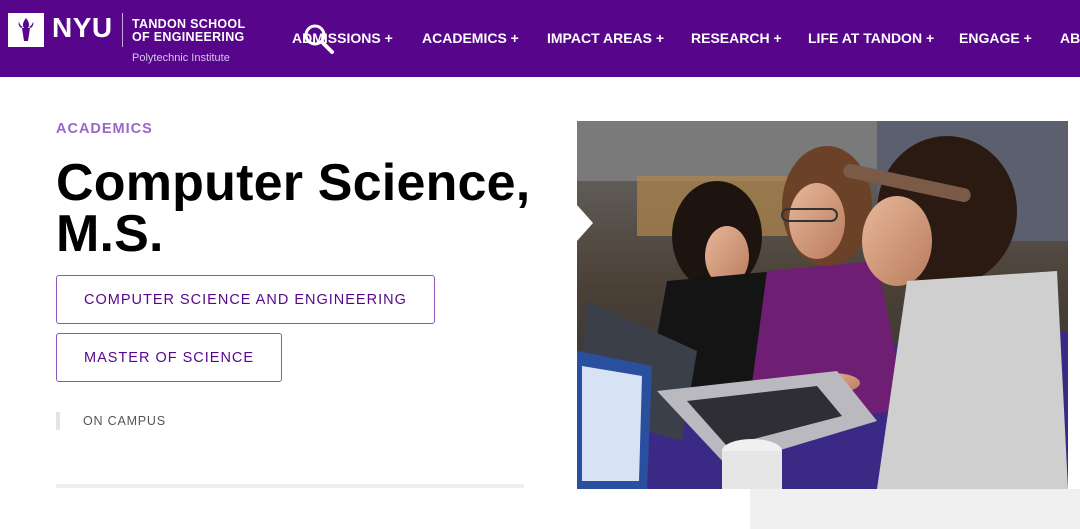 The image size is (1080, 529). Describe the element at coordinates (319, 39) in the screenshot. I see `search-icon` at that location.